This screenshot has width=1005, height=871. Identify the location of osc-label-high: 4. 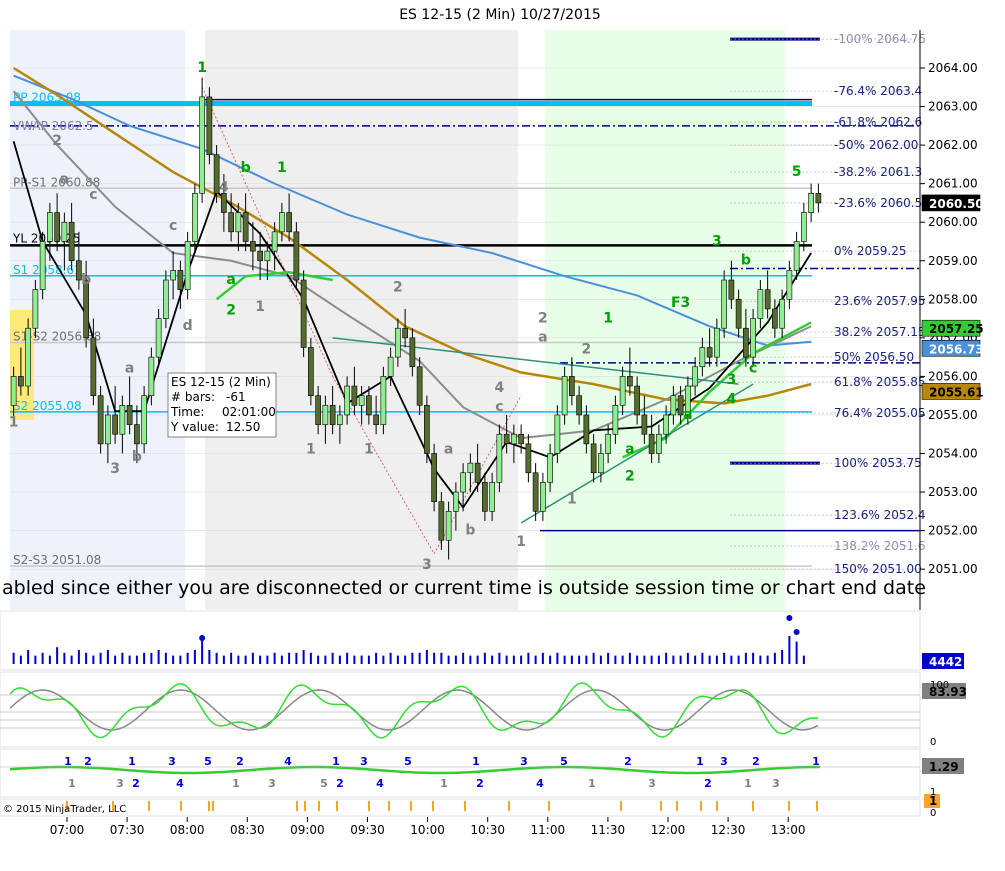
(288, 761).